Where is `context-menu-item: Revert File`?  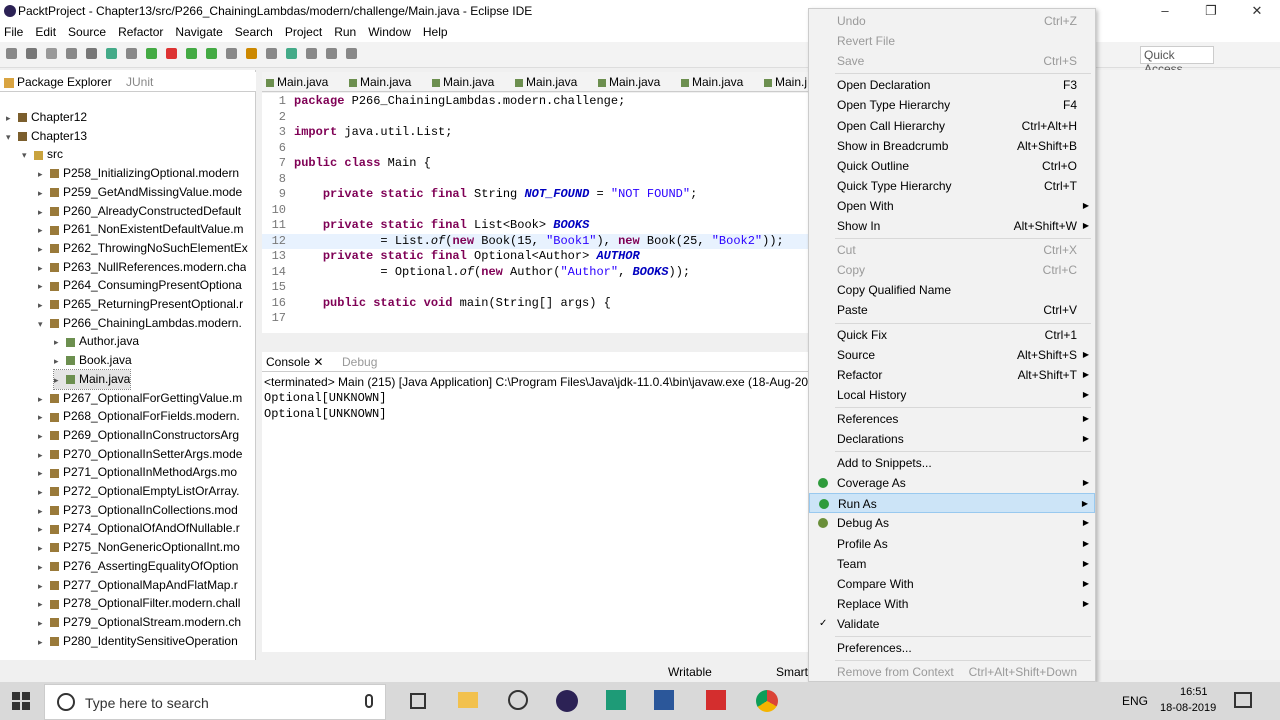
context-menu-item: Revert File is located at coordinates (952, 41).